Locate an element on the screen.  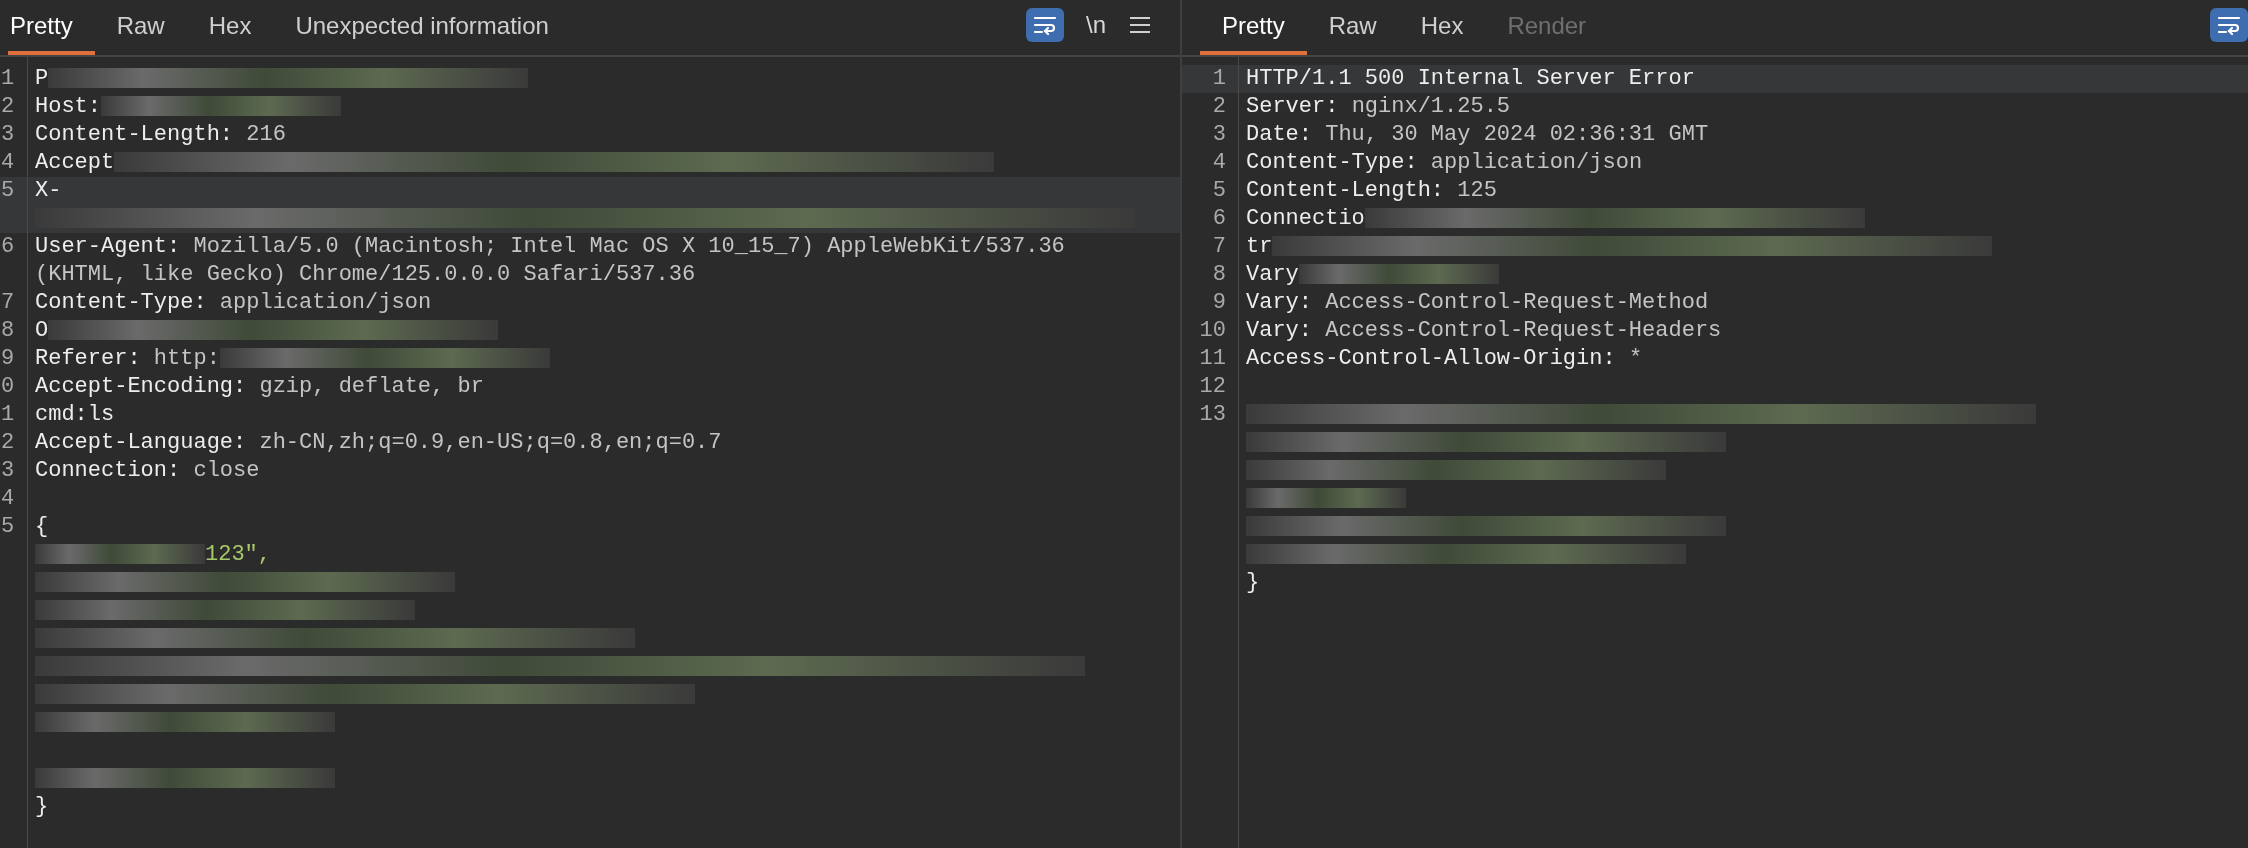
json-string: 123", is located at coordinates (238, 554).